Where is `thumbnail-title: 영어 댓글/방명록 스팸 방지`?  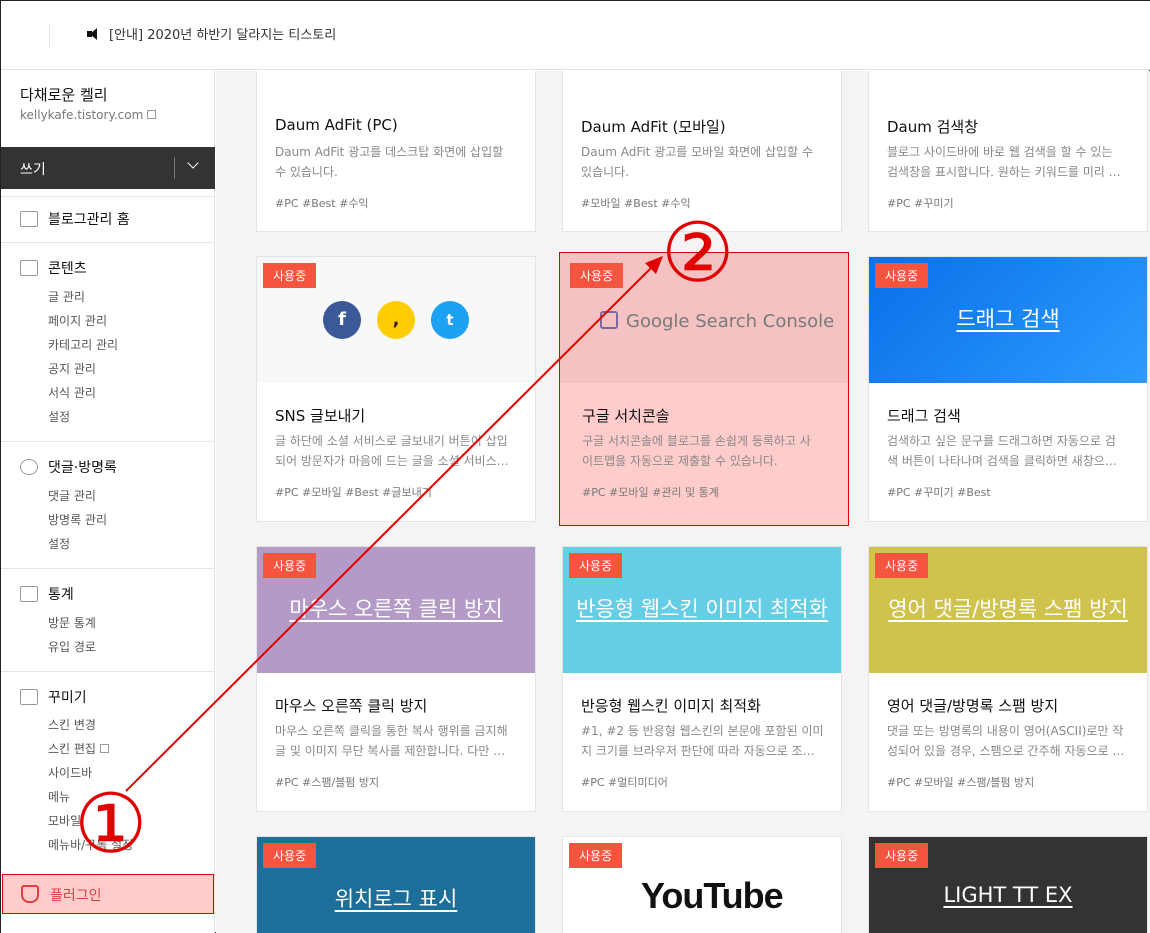 thumbnail-title: 영어 댓글/방명록 스팸 방지 is located at coordinates (1008, 609).